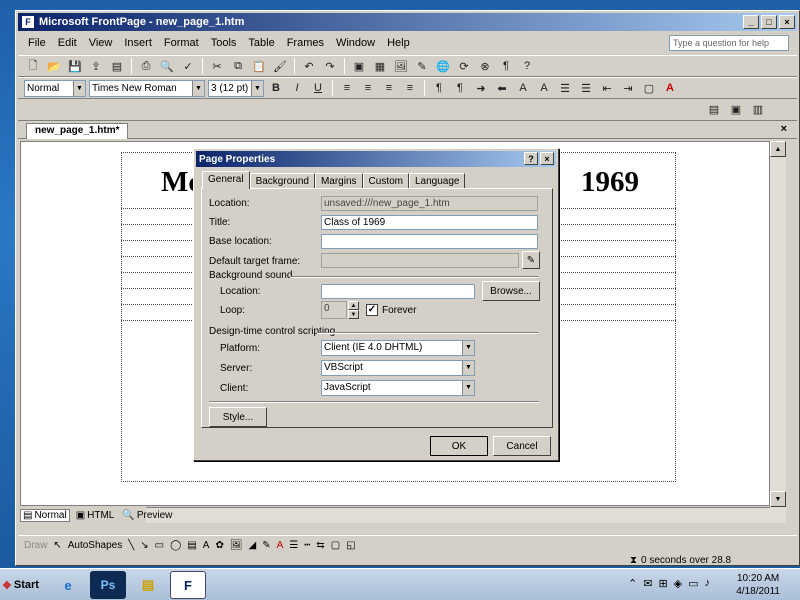 Image resolution: width=800 pixels, height=600 pixels. Describe the element at coordinates (586, 88) in the screenshot. I see `bullets-icon: ☰` at that location.